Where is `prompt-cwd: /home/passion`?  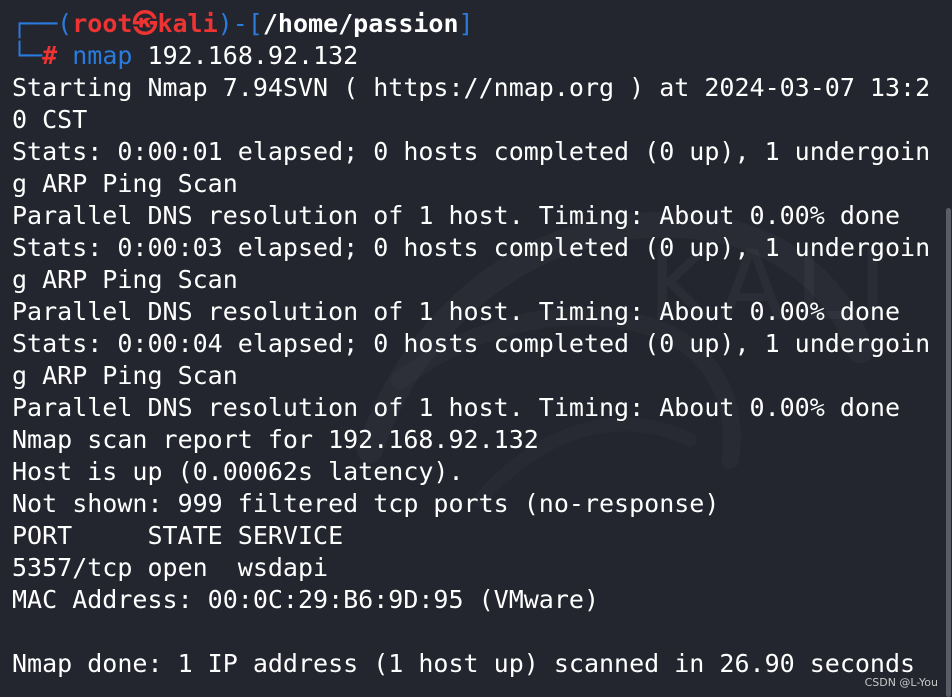 prompt-cwd: /home/passion is located at coordinates (360, 23).